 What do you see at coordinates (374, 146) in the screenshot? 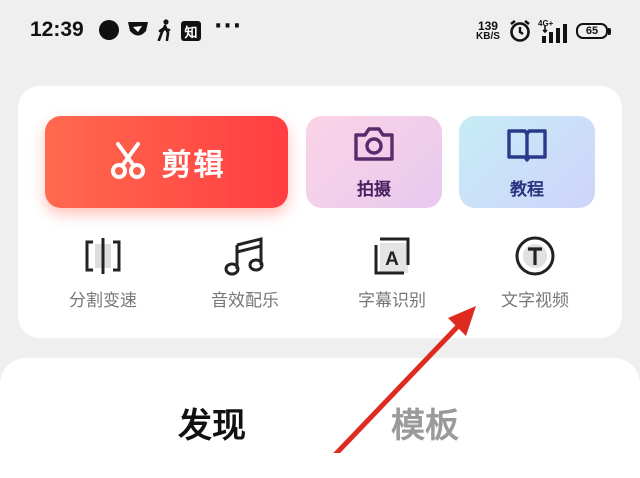
I see `camera-icon` at bounding box center [374, 146].